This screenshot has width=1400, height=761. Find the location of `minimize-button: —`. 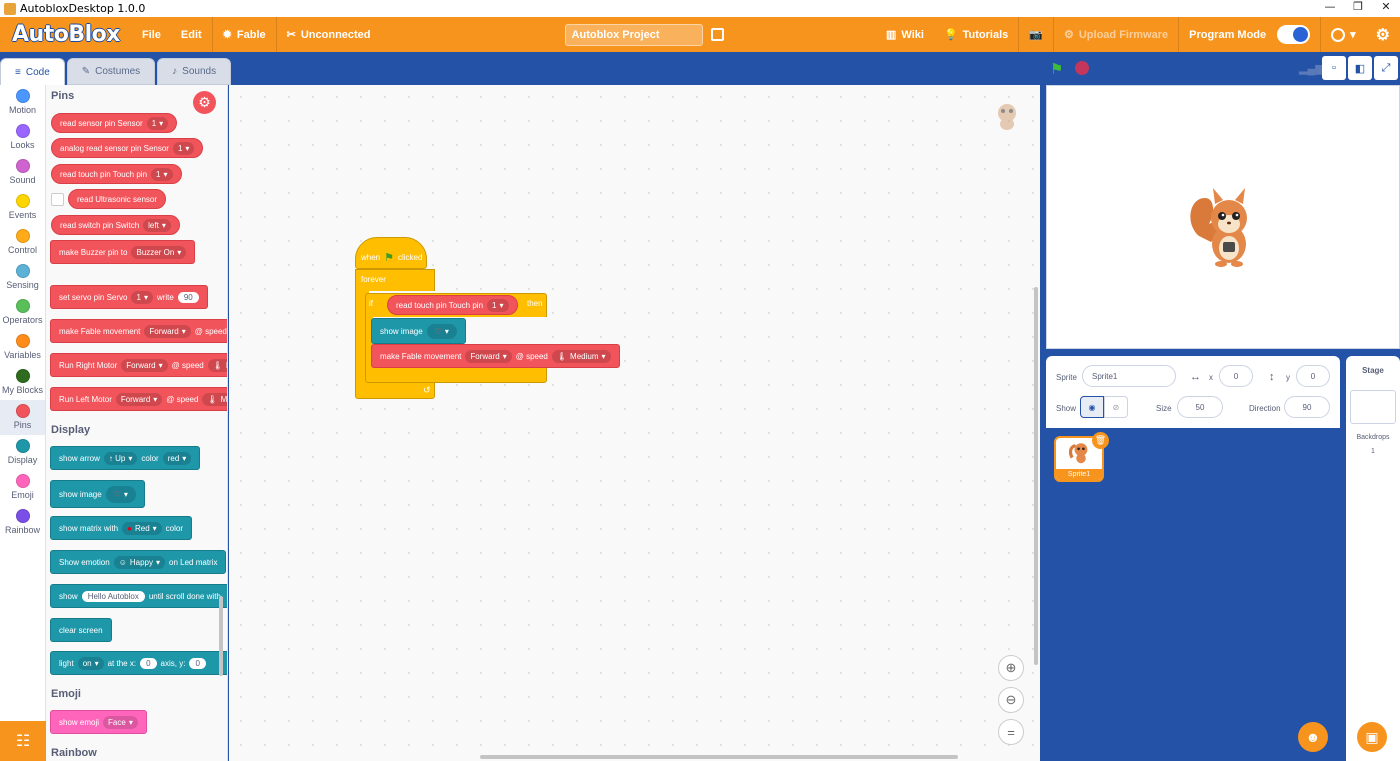

minimize-button: — is located at coordinates (1330, 6).